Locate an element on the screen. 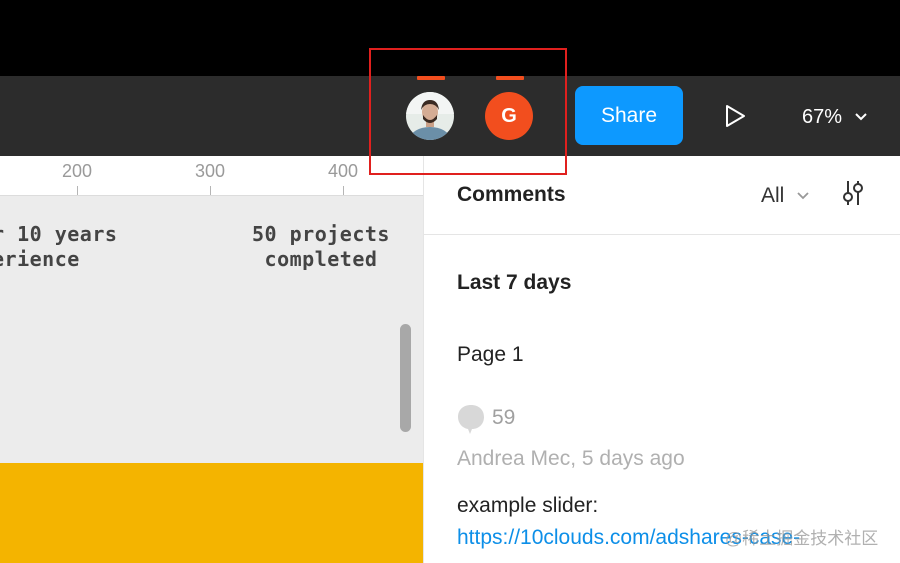 The image size is (900, 563). horizontal-ruler: 200 300 400 is located at coordinates (211, 176).